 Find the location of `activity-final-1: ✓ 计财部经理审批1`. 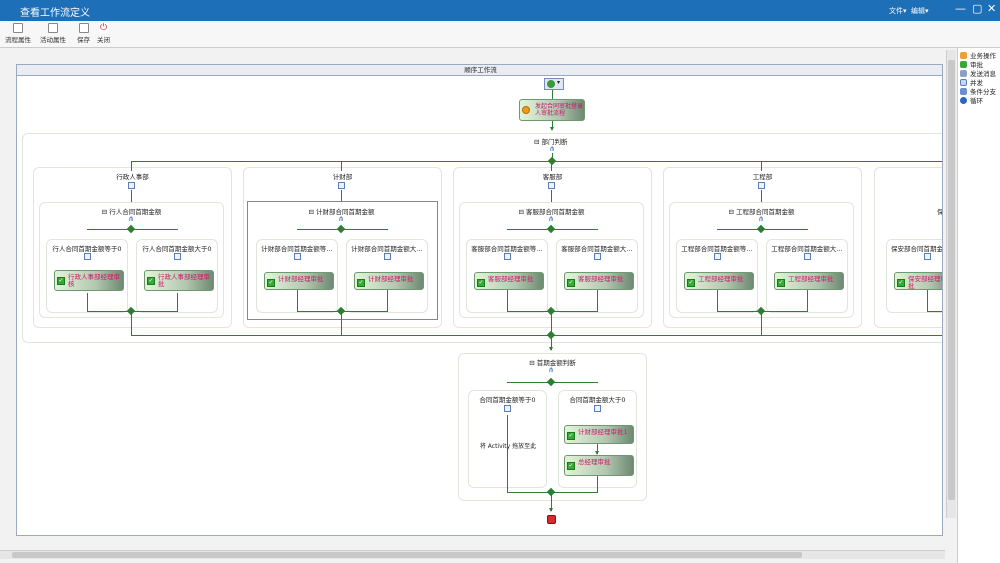

activity-final-1: ✓ 计财部经理审批1 is located at coordinates (599, 434).